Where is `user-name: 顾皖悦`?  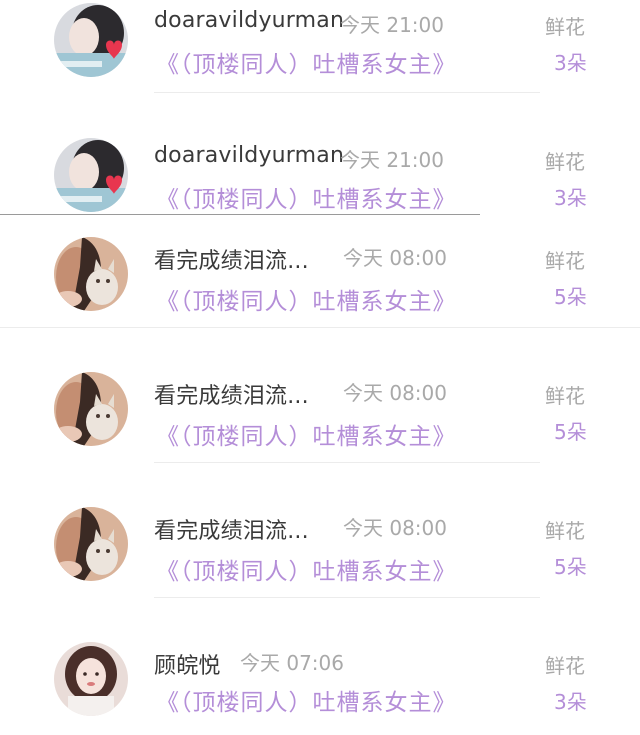
user-name: 顾皖悦 is located at coordinates (187, 664).